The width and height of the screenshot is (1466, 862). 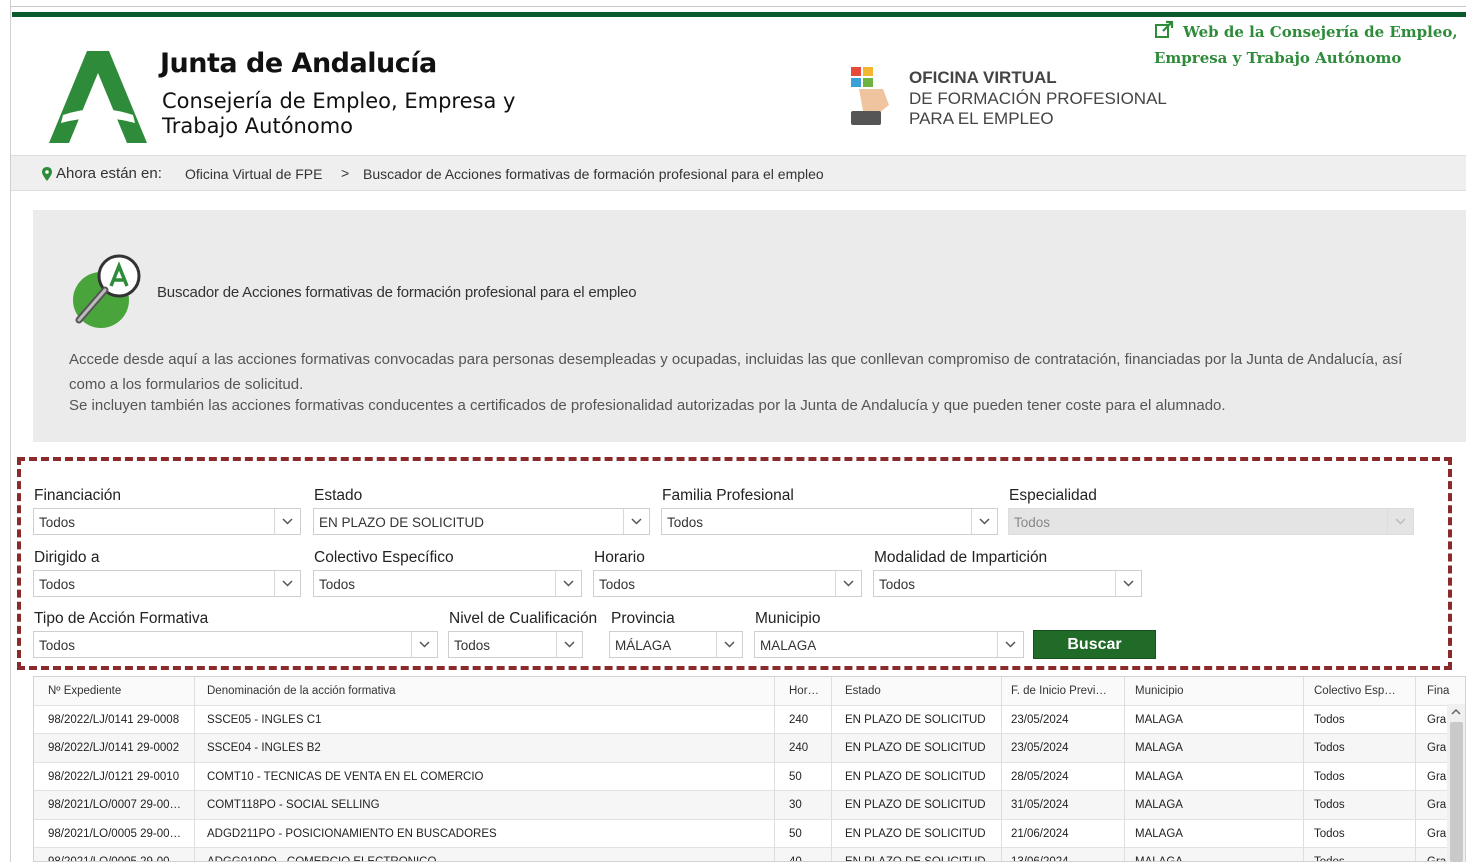 I want to click on municipio-select: MALAGA, so click(x=889, y=644).